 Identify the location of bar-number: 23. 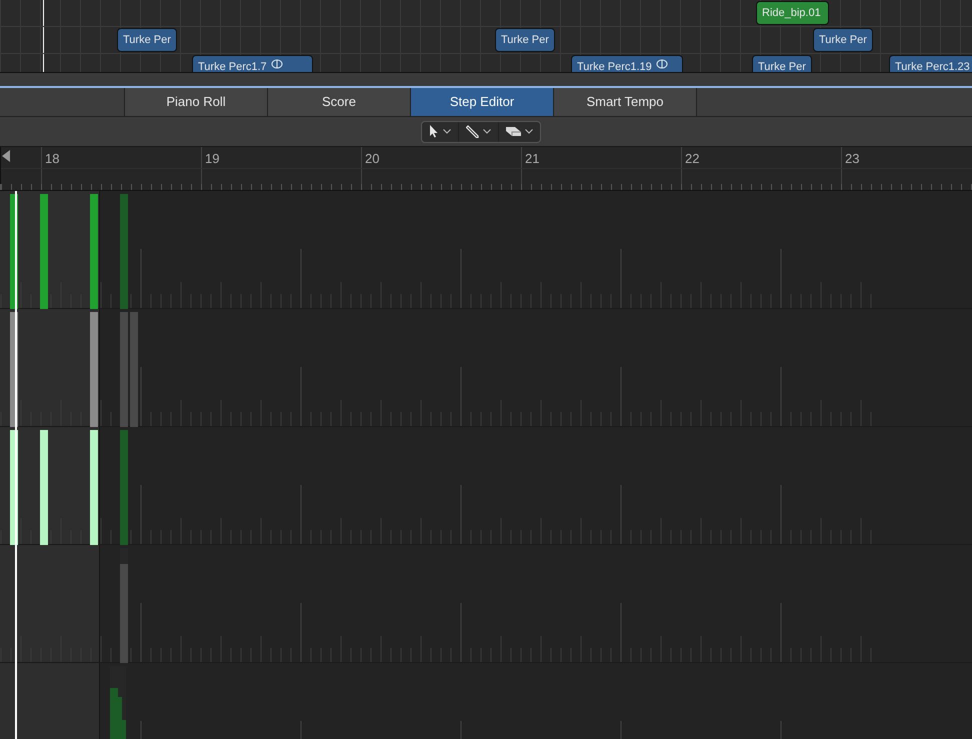
(852, 158).